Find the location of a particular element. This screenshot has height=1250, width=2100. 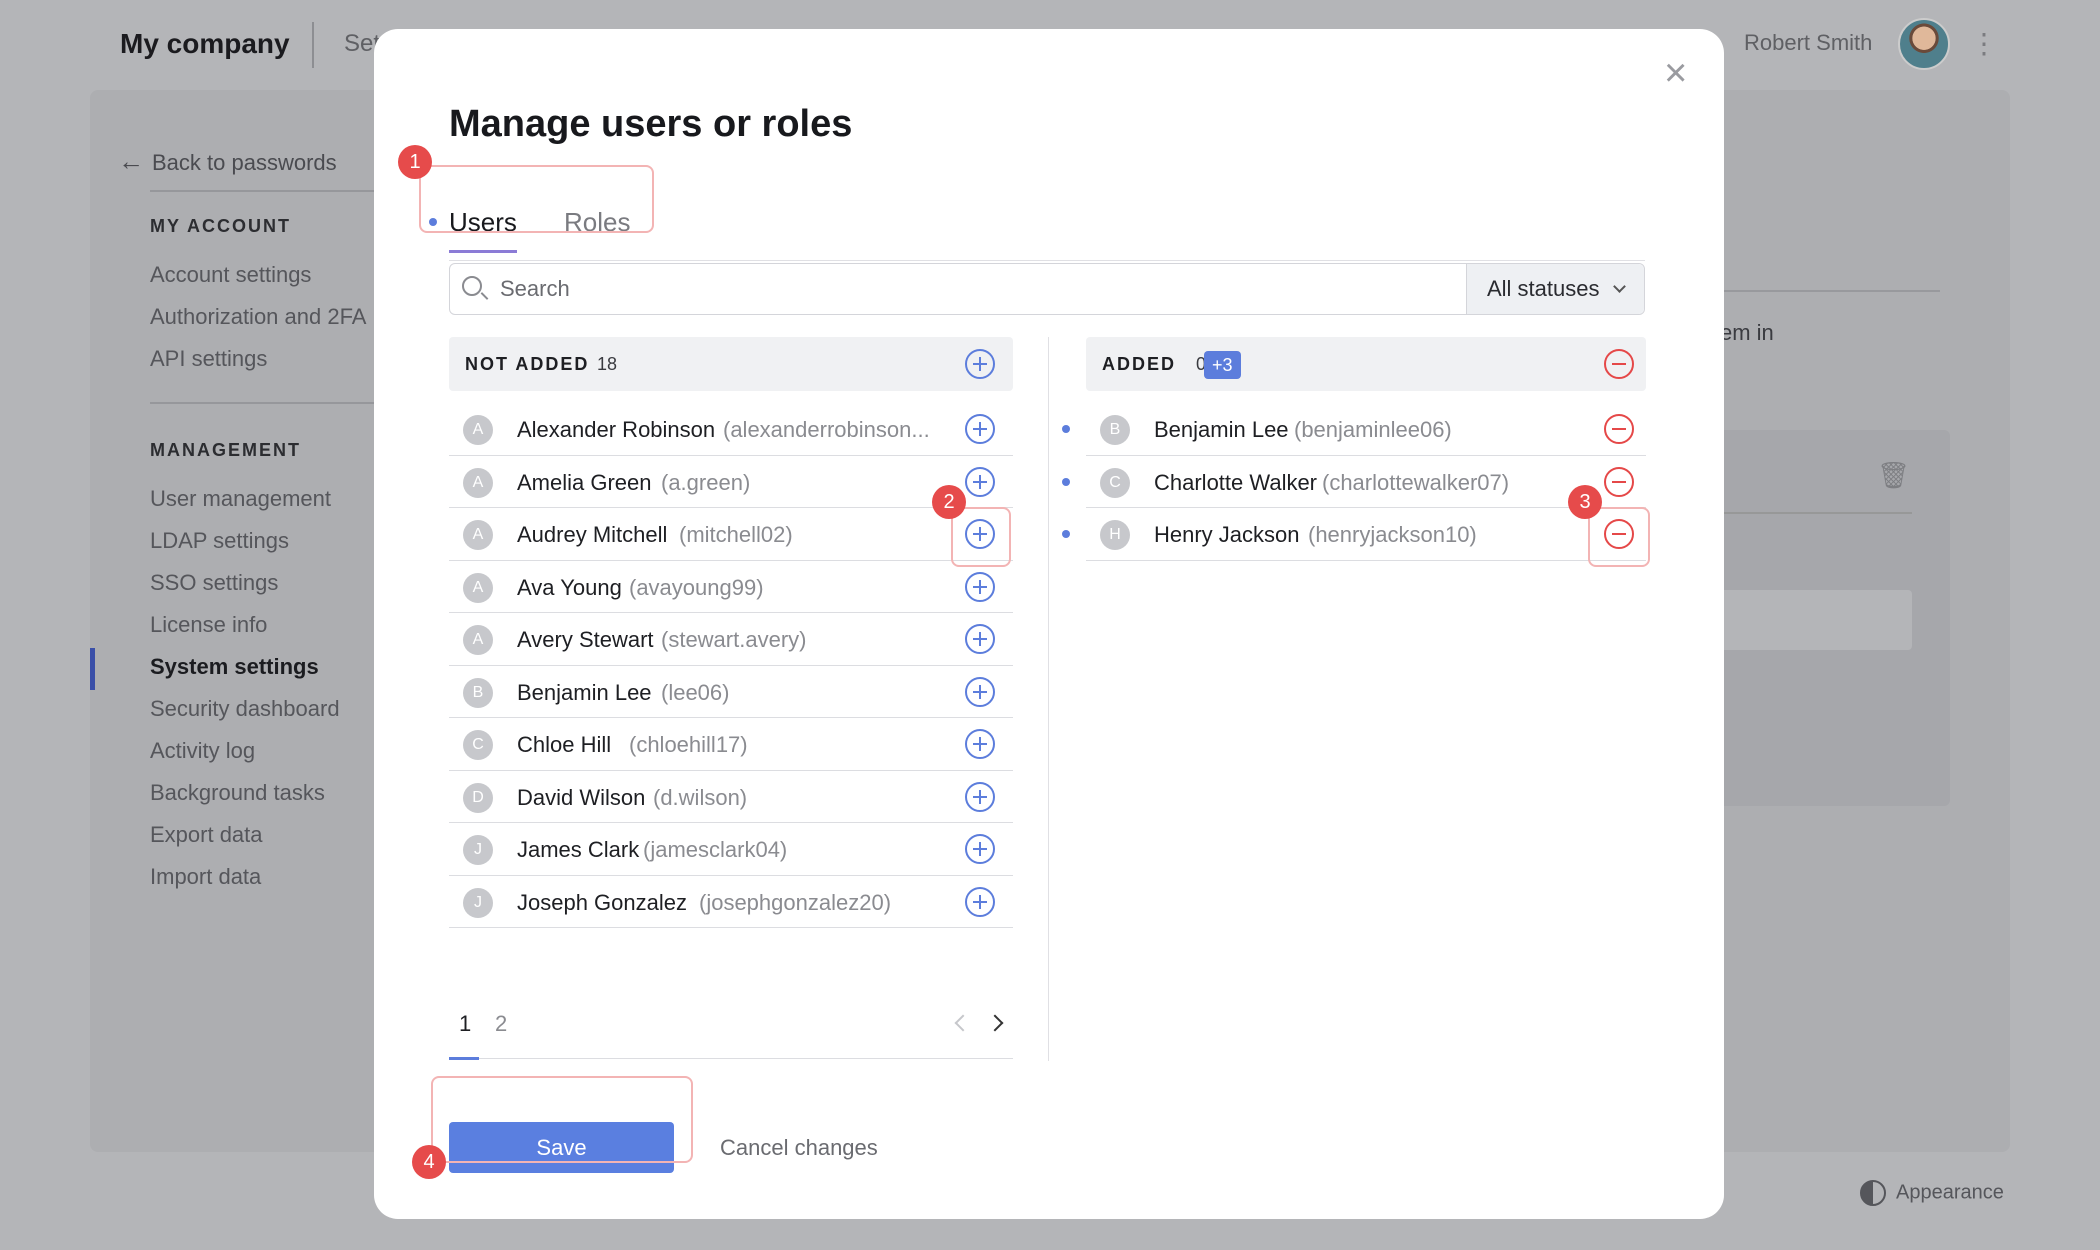

user-login: (a.green) is located at coordinates (706, 482).